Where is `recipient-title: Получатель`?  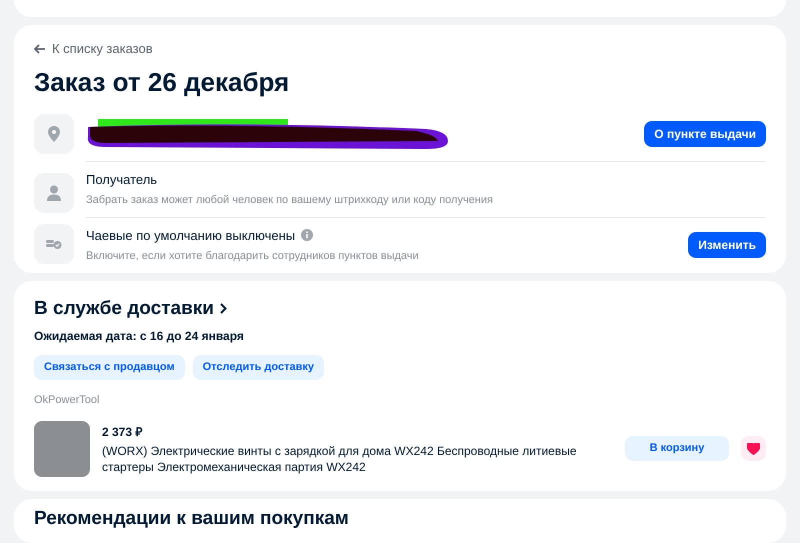 recipient-title: Получатель is located at coordinates (122, 179).